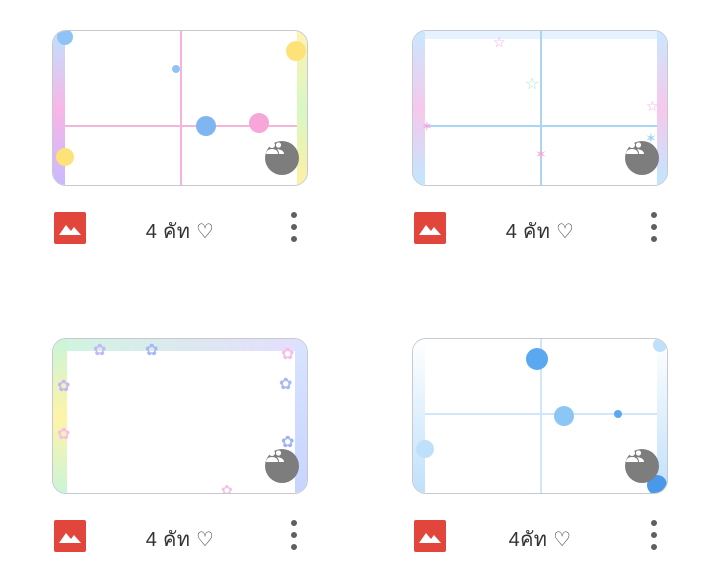 Image resolution: width=720 pixels, height=588 pixels. I want to click on album-title: 4คัท ♡, so click(540, 539).